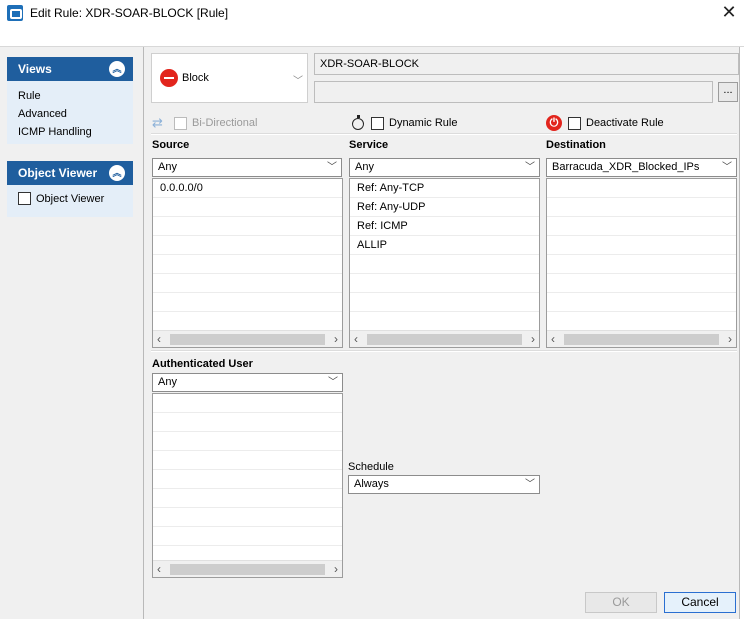 The width and height of the screenshot is (744, 619). I want to click on bidirectional-label: Bi-Directional, so click(225, 123).